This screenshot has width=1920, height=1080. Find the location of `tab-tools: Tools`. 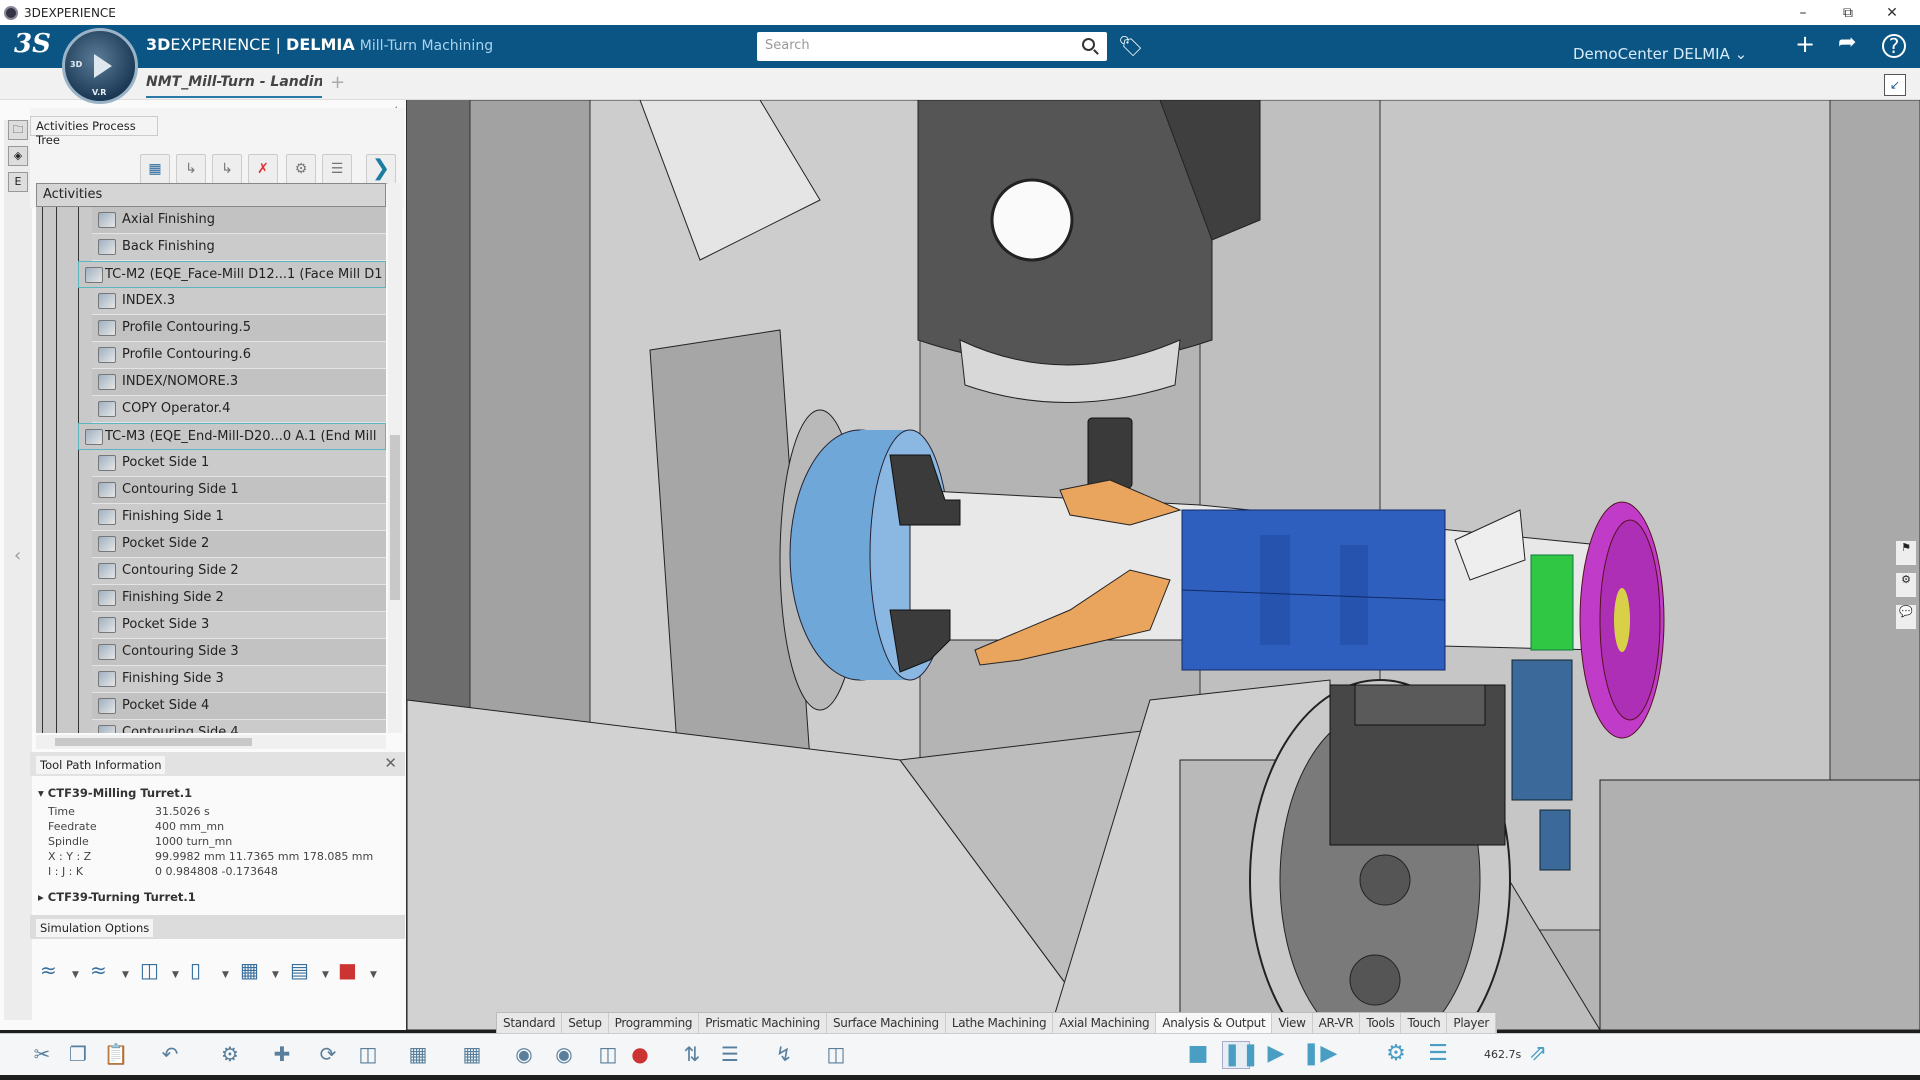

tab-tools: Tools is located at coordinates (1381, 1023).